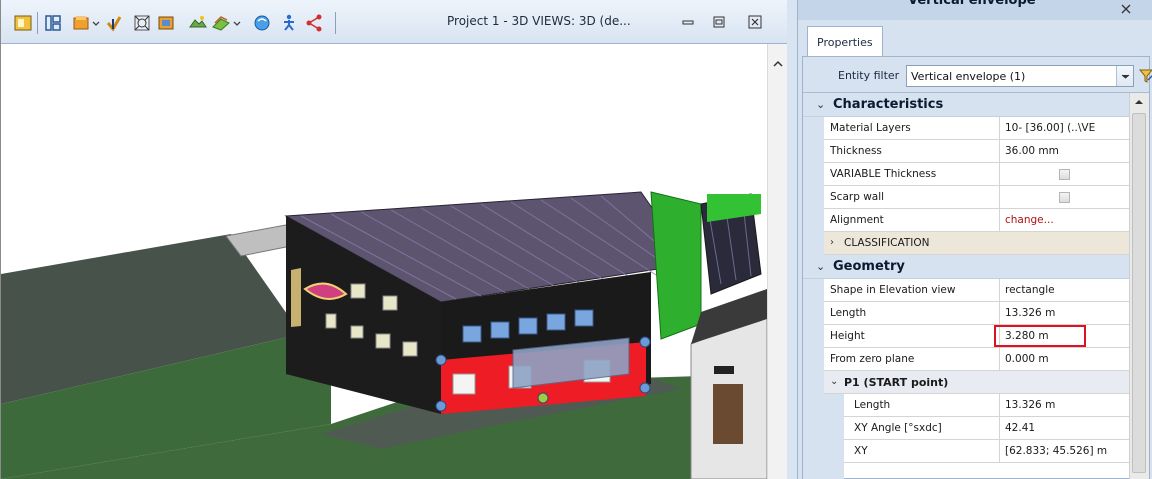 Image resolution: width=1152 pixels, height=479 pixels. Describe the element at coordinates (966, 267) in the screenshot. I see `section-geometry: ⌄ Geometry` at that location.